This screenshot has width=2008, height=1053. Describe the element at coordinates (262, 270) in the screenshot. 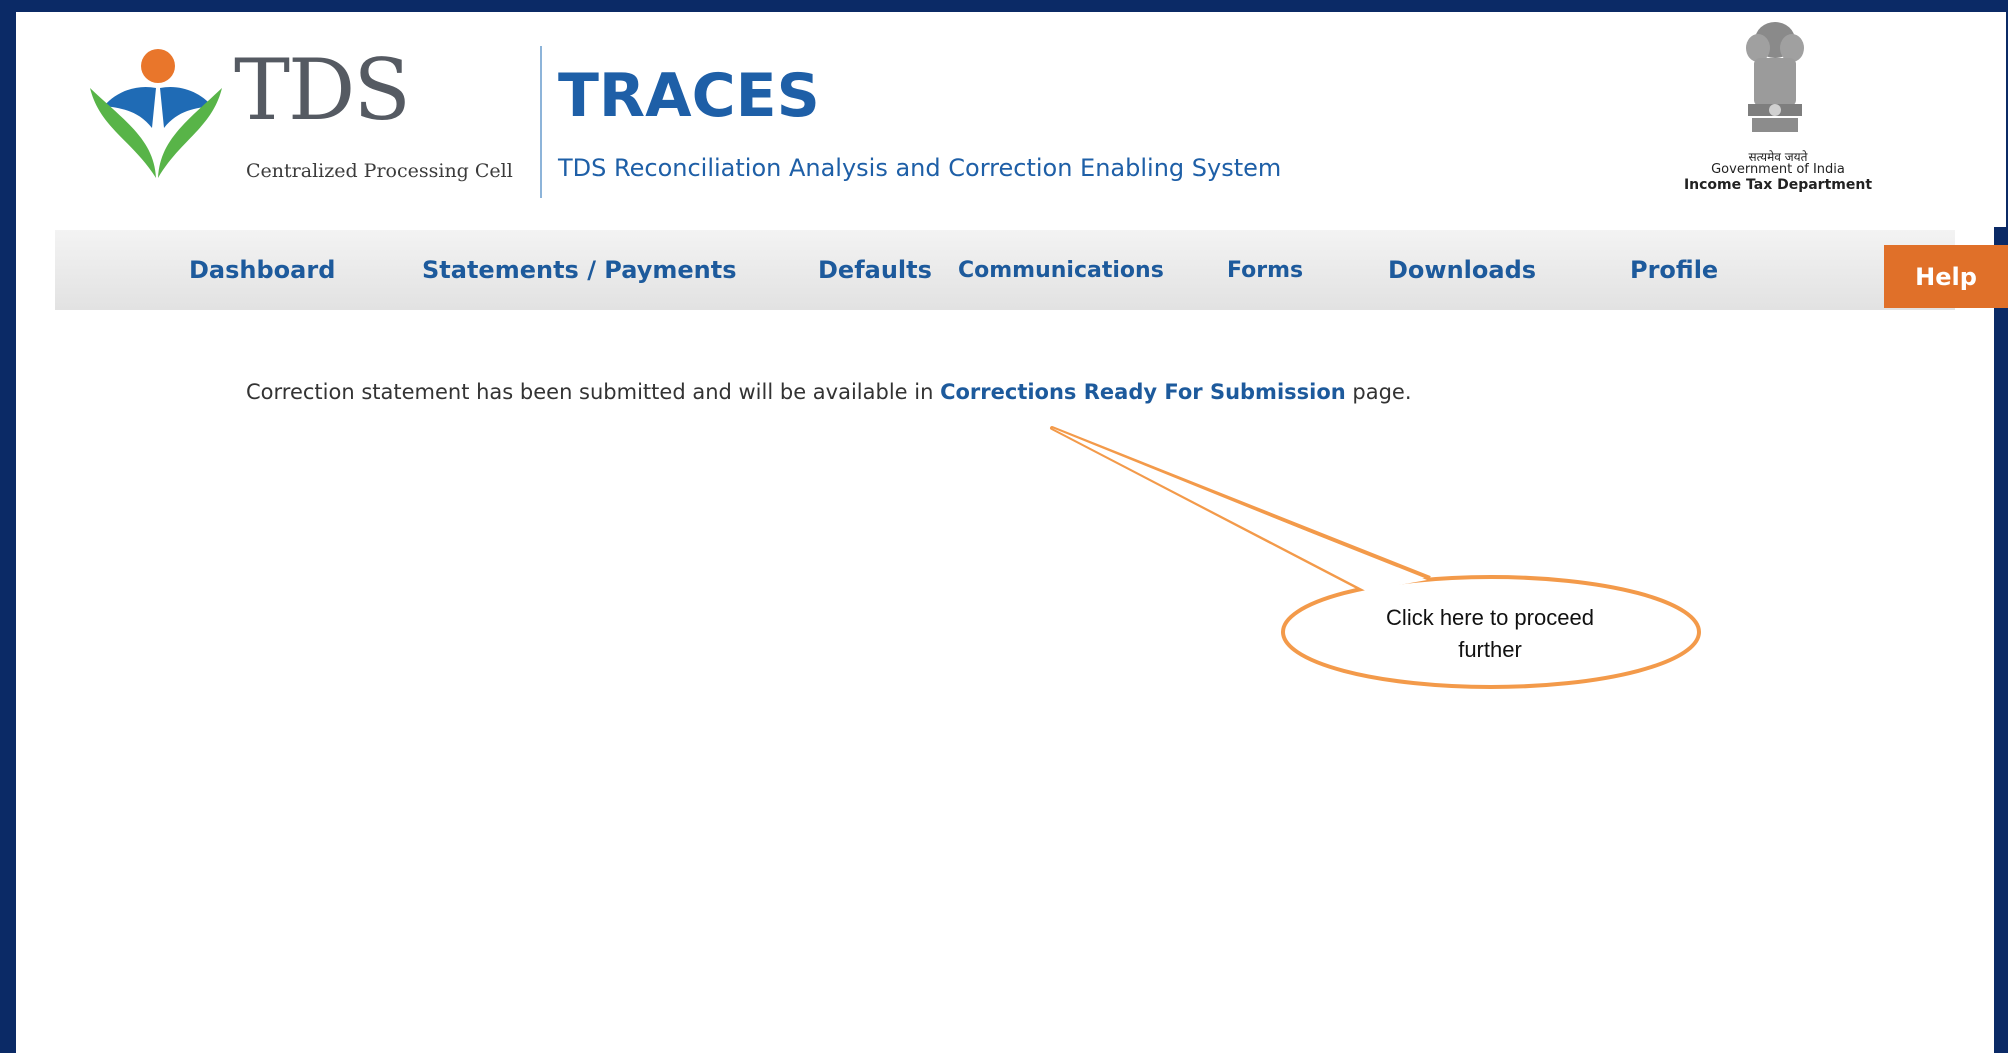

I see `nav-dashboard: Dashboard` at that location.